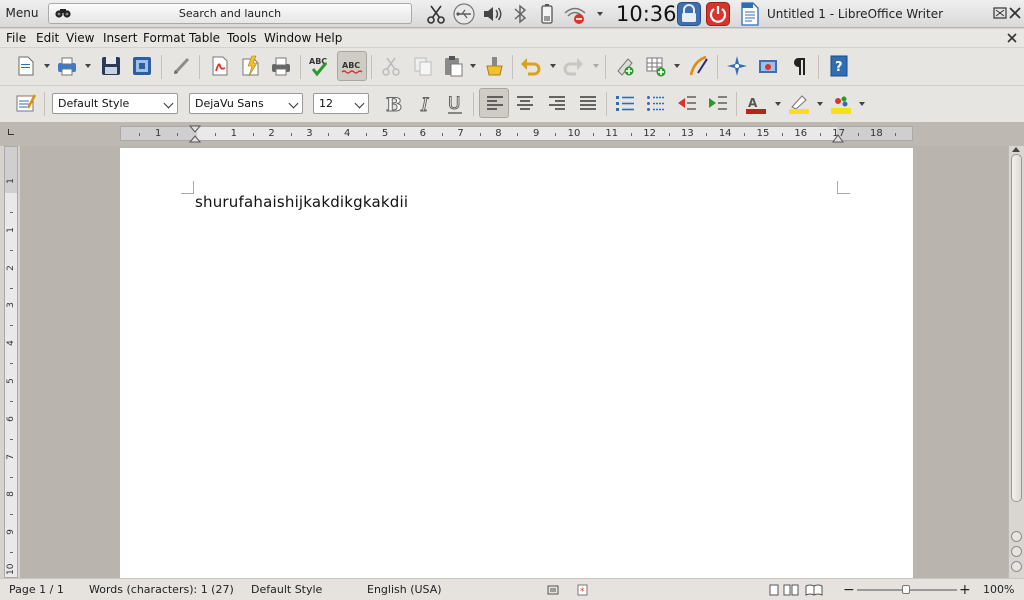 This screenshot has width=1024, height=600. What do you see at coordinates (464, 14) in the screenshot?
I see `usb-device-icon` at bounding box center [464, 14].